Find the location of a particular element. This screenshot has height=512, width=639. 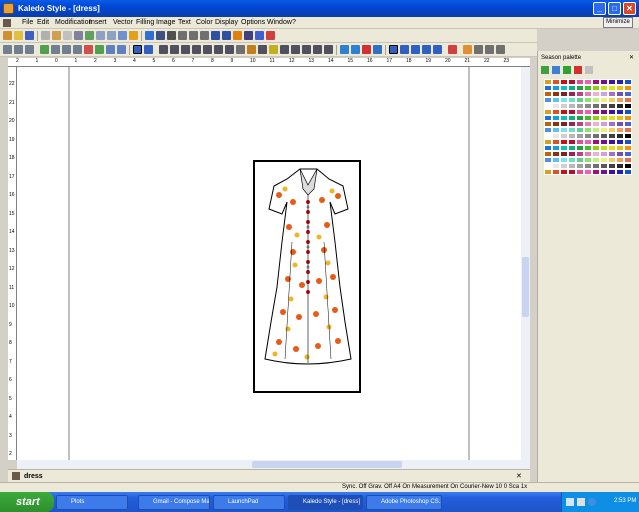

menu-insert: Insert is located at coordinates (98, 22).